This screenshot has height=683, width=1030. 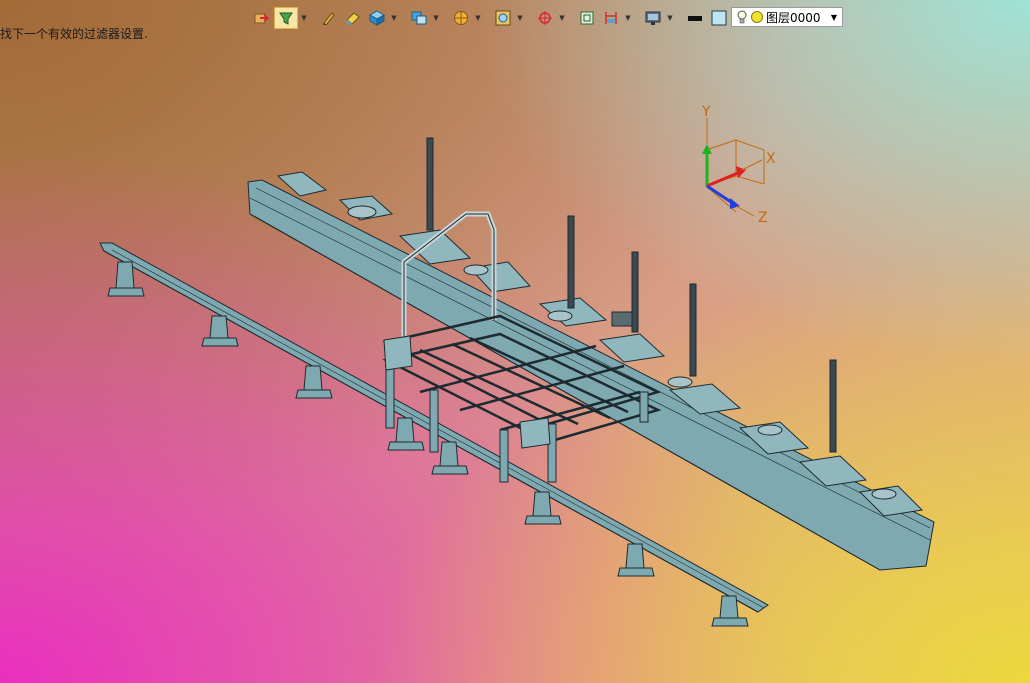 What do you see at coordinates (706, 112) in the screenshot?
I see `y-axis-label: Y` at bounding box center [706, 112].